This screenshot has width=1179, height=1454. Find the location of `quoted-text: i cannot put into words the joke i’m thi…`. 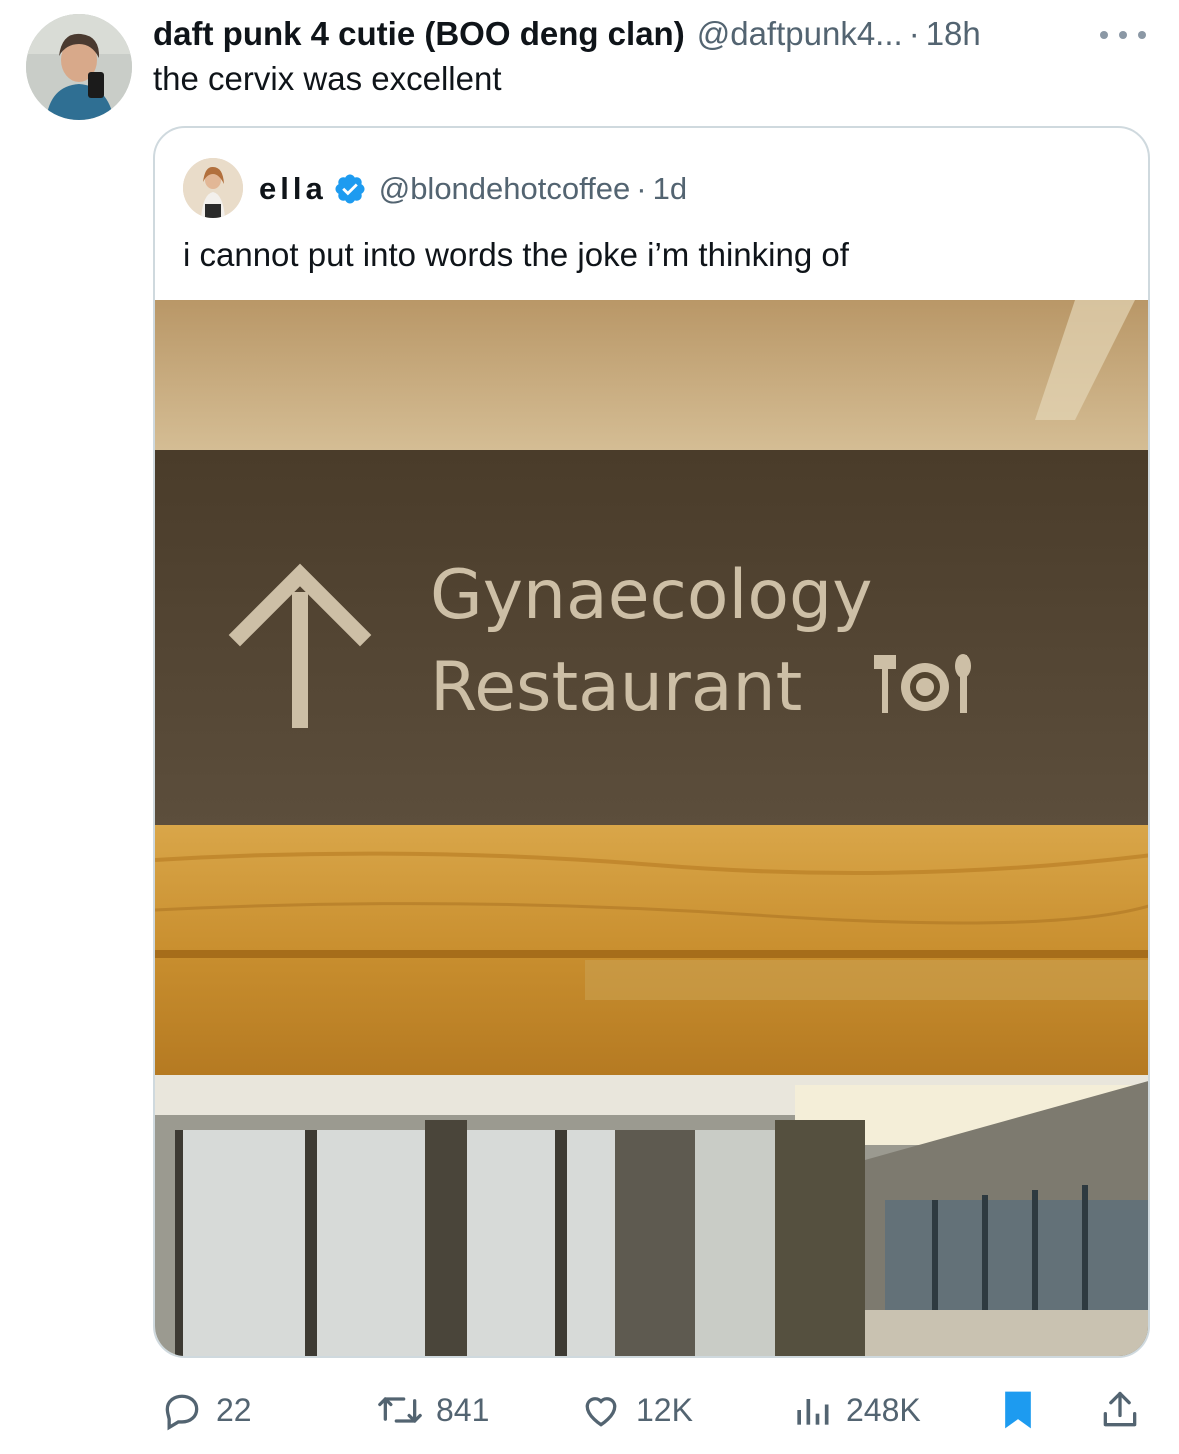

quoted-text: i cannot put into words the joke i’m thi… is located at coordinates (516, 254).